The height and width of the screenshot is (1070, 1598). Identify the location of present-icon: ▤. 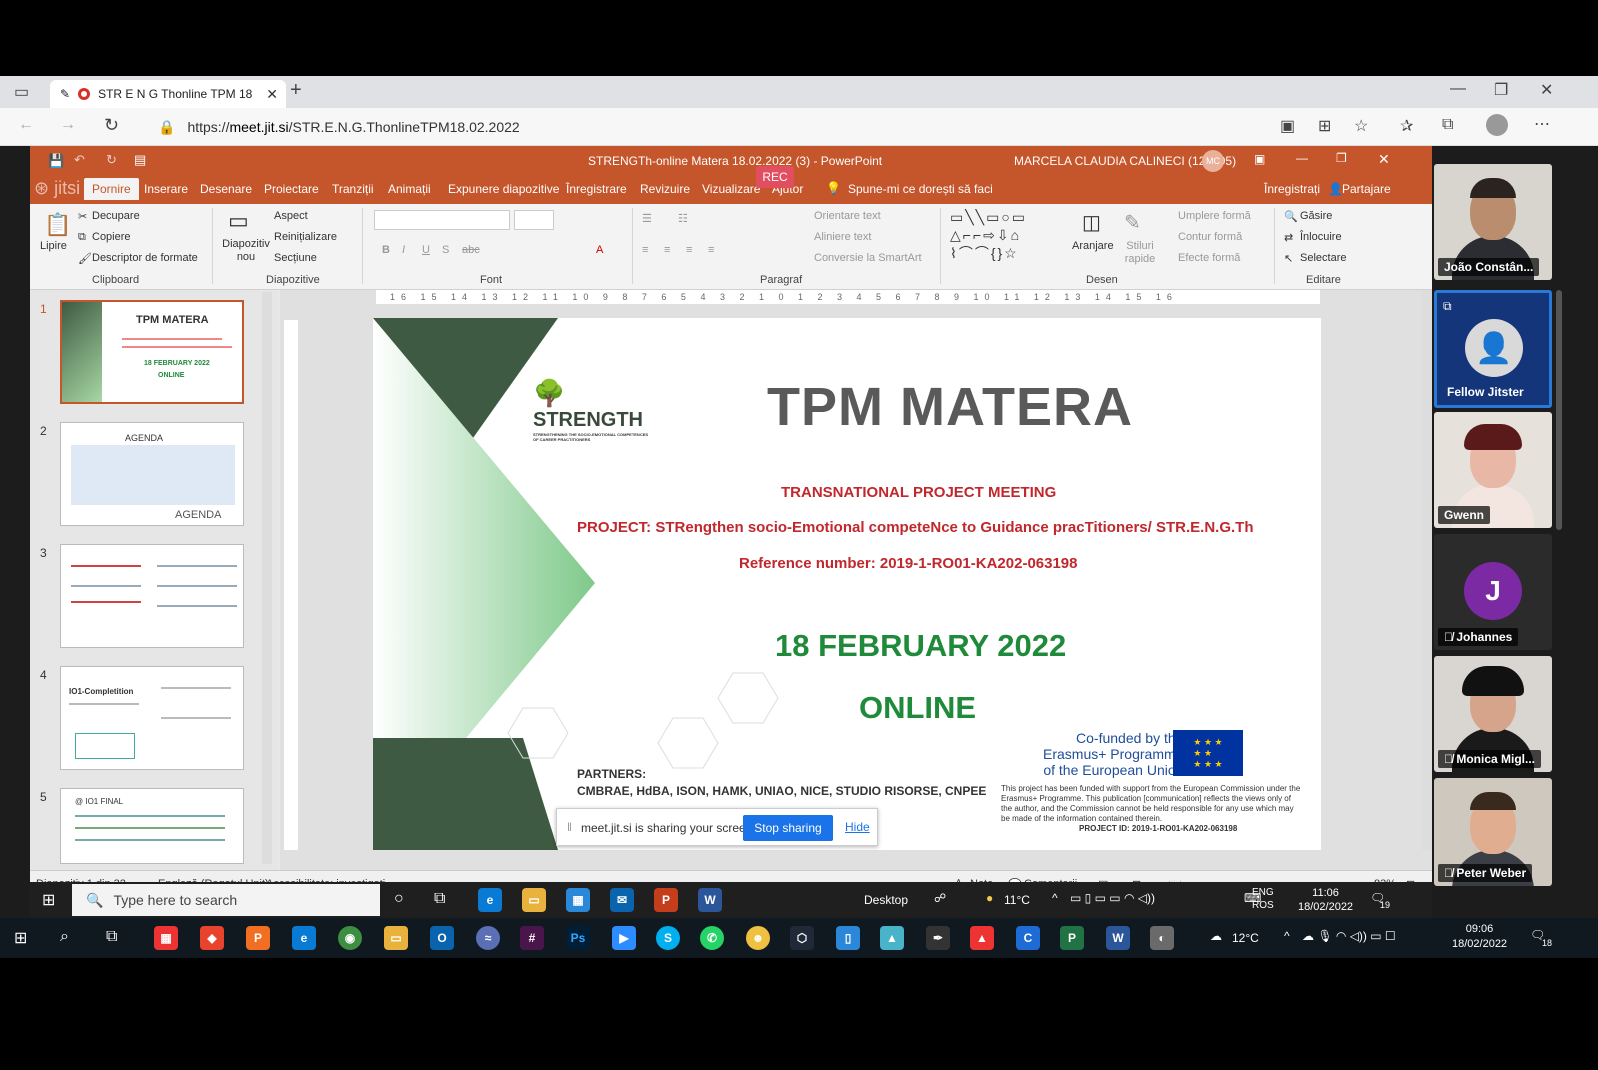
(140, 160).